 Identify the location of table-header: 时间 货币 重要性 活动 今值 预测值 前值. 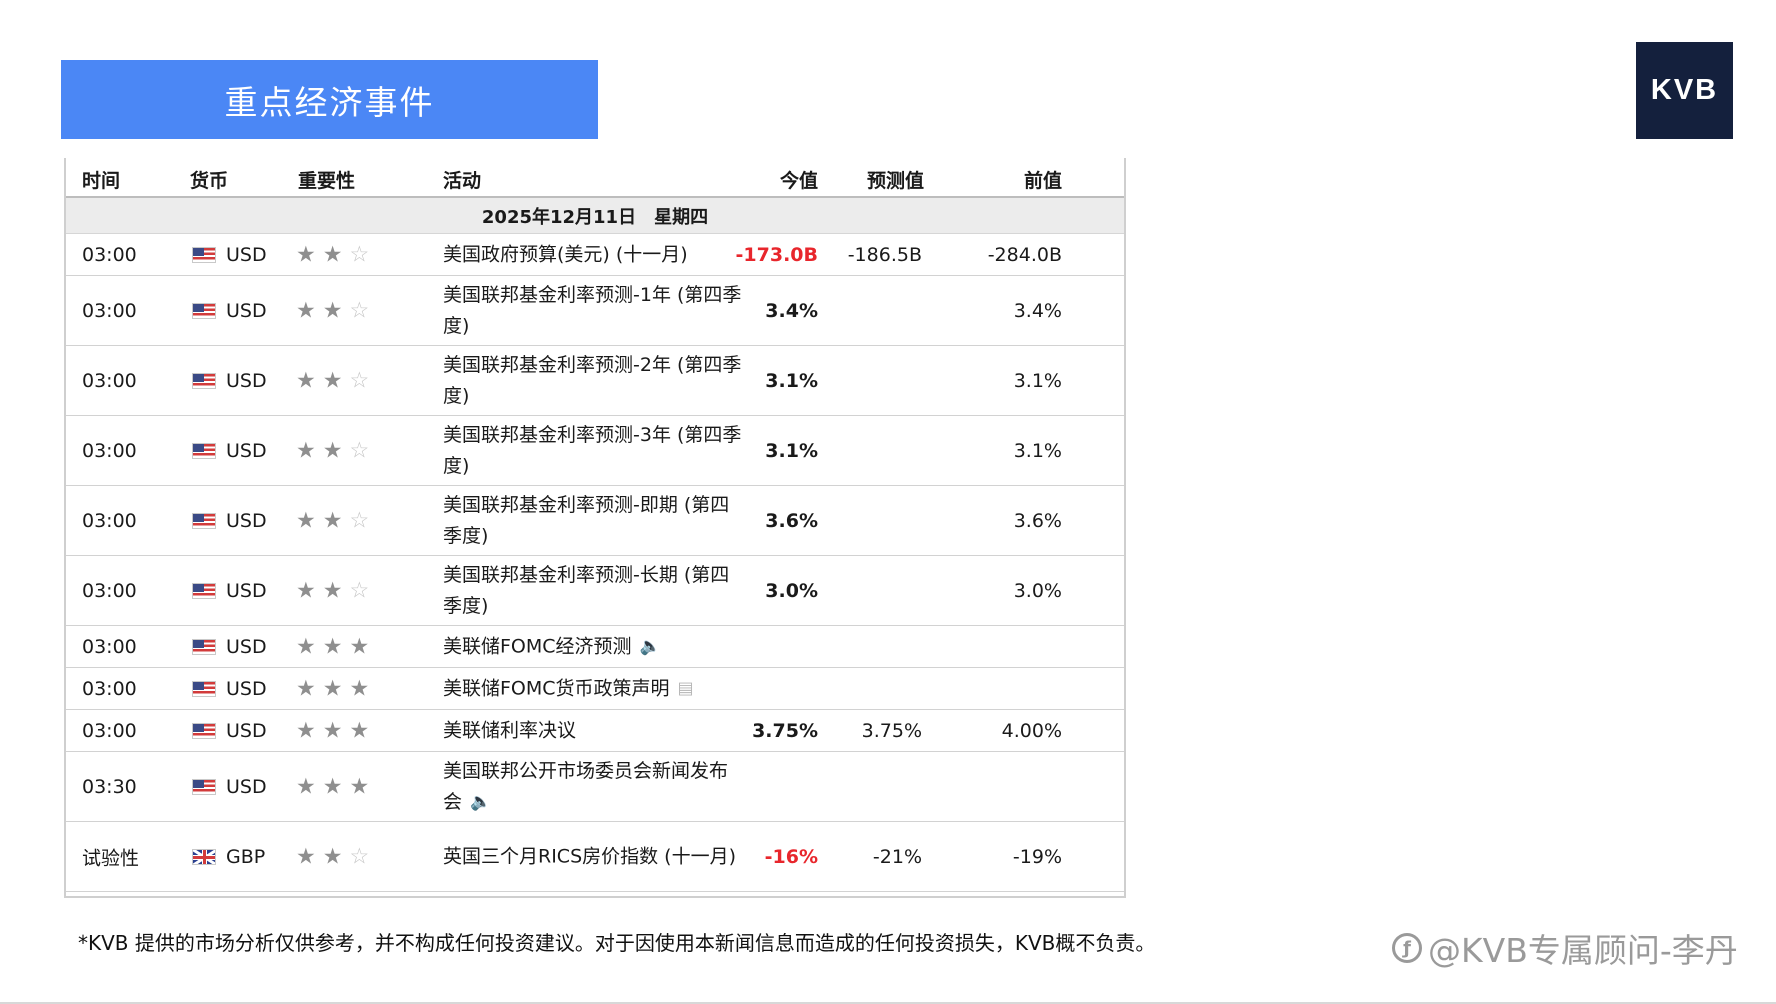
(595, 178).